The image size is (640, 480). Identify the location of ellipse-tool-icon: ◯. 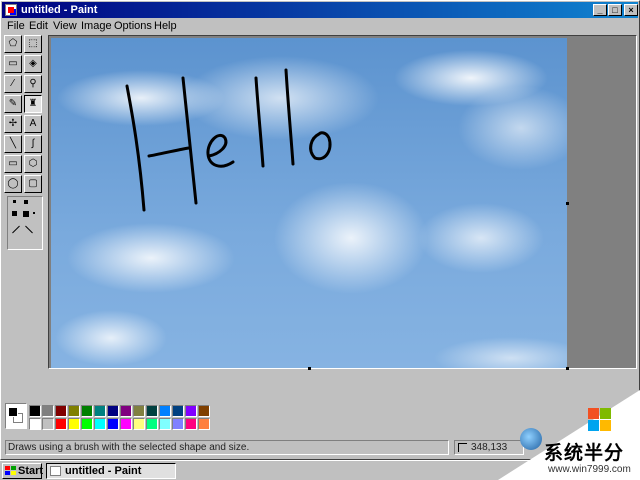
(13, 184).